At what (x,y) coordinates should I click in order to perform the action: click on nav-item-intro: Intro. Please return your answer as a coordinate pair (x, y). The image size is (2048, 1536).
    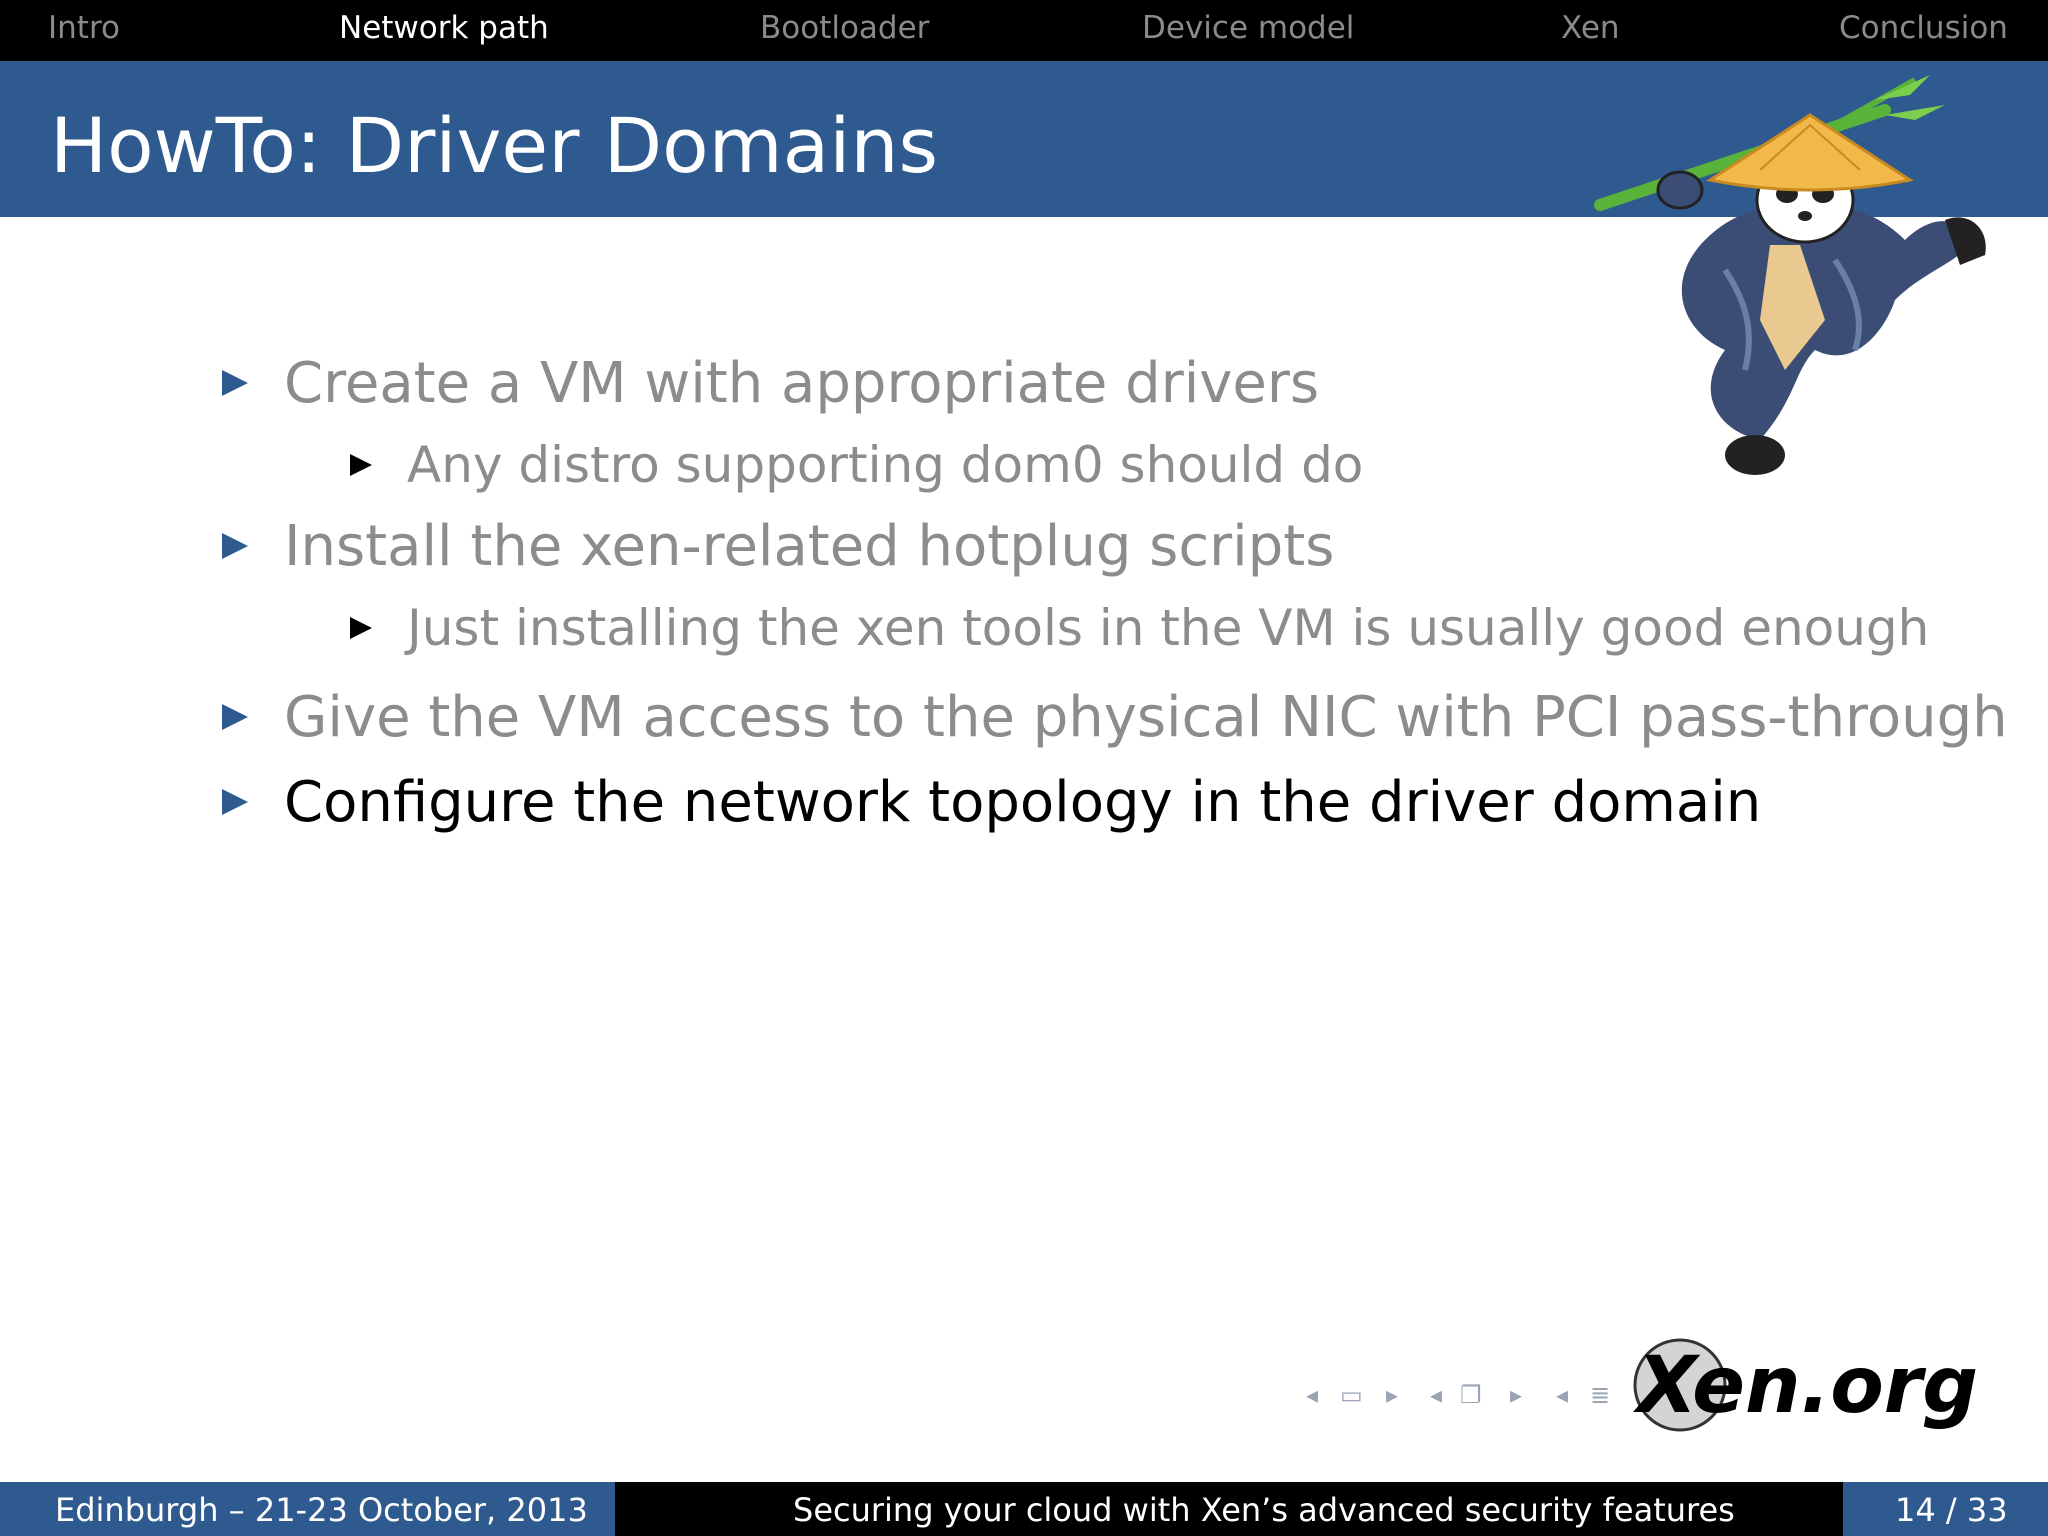
    Looking at the image, I should click on (84, 28).